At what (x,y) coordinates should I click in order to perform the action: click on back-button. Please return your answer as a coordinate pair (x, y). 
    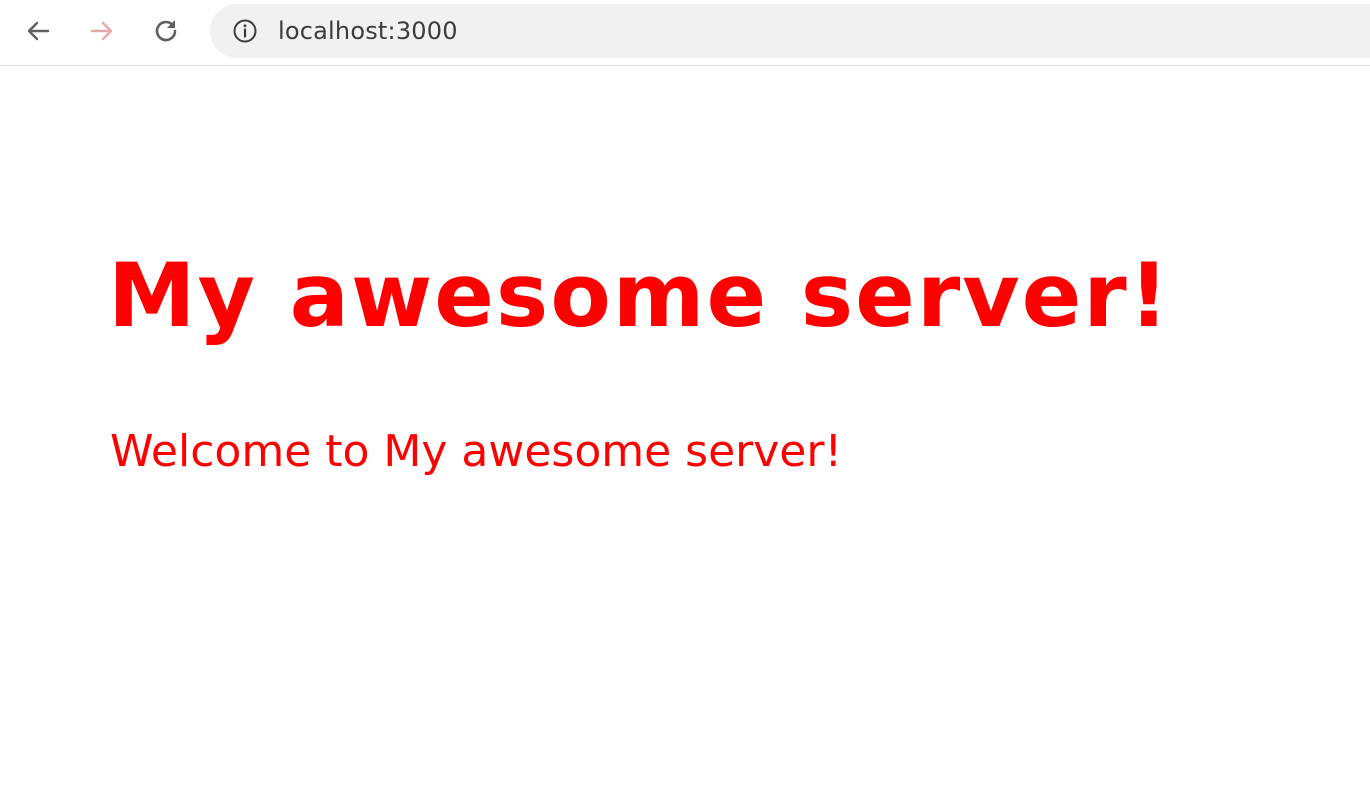
    Looking at the image, I should click on (38, 31).